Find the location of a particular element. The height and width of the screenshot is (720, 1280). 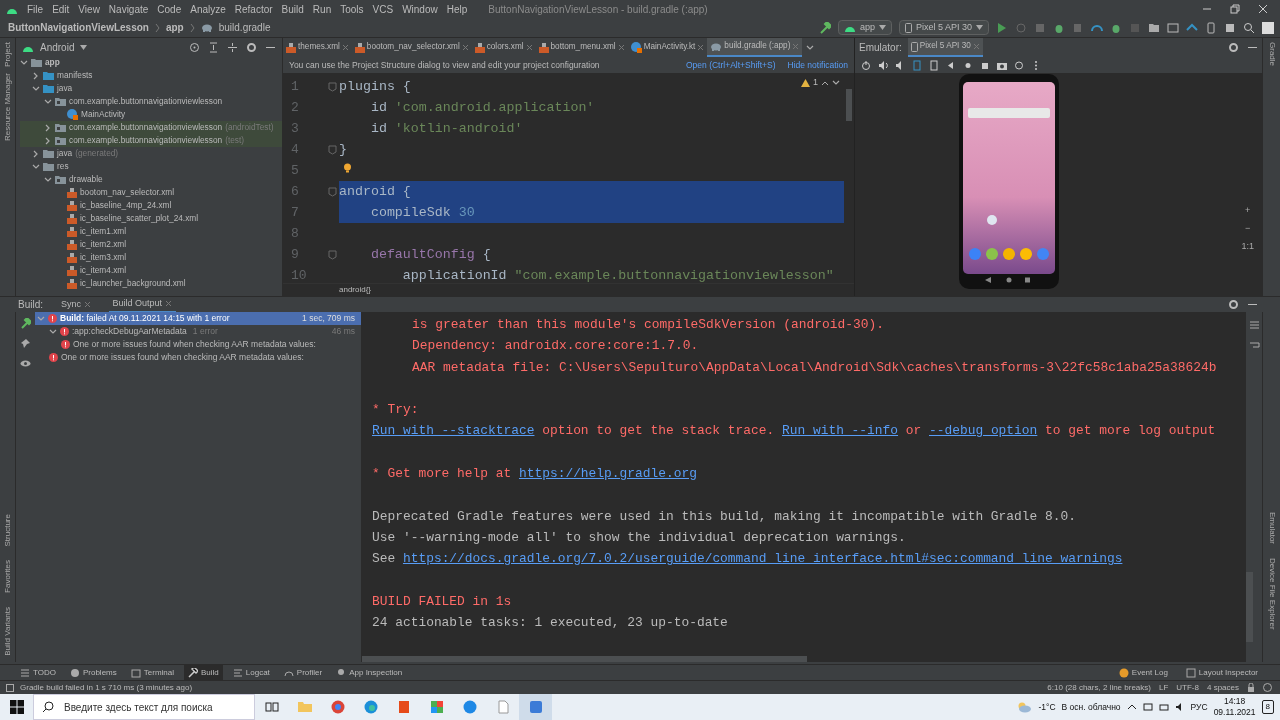

line-number: 10 is located at coordinates (299, 274).